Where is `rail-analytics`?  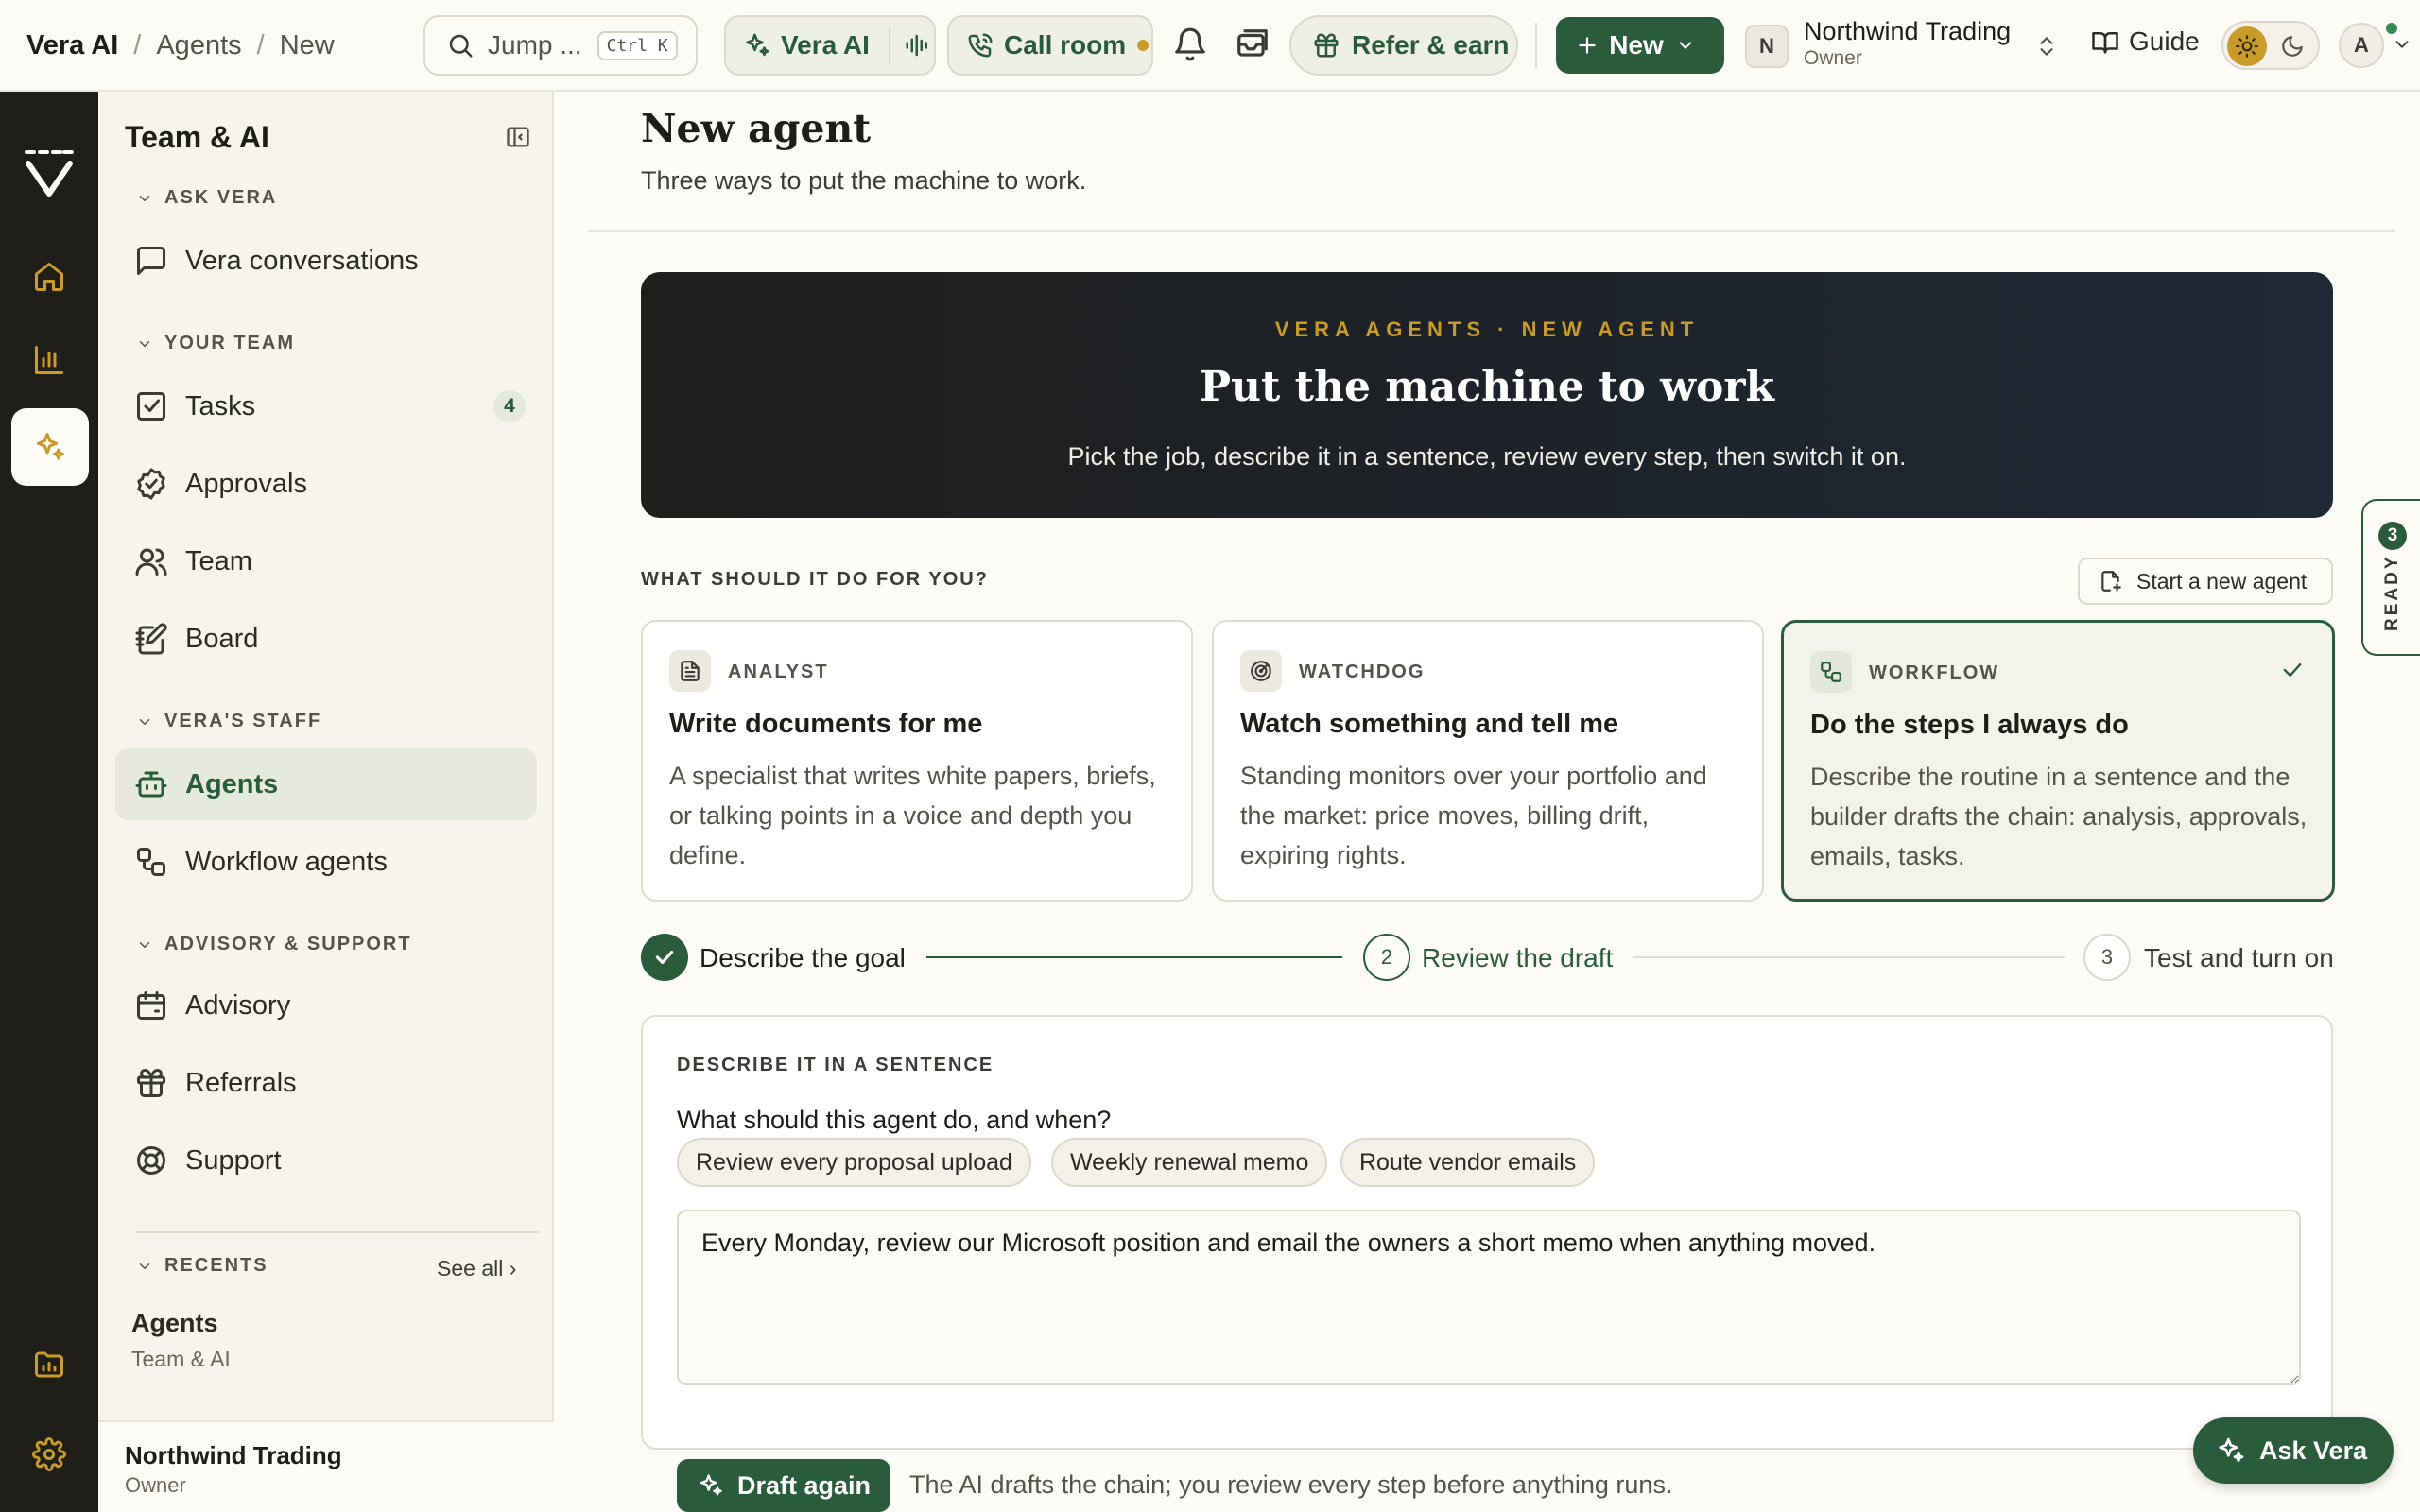
rail-analytics is located at coordinates (49, 360).